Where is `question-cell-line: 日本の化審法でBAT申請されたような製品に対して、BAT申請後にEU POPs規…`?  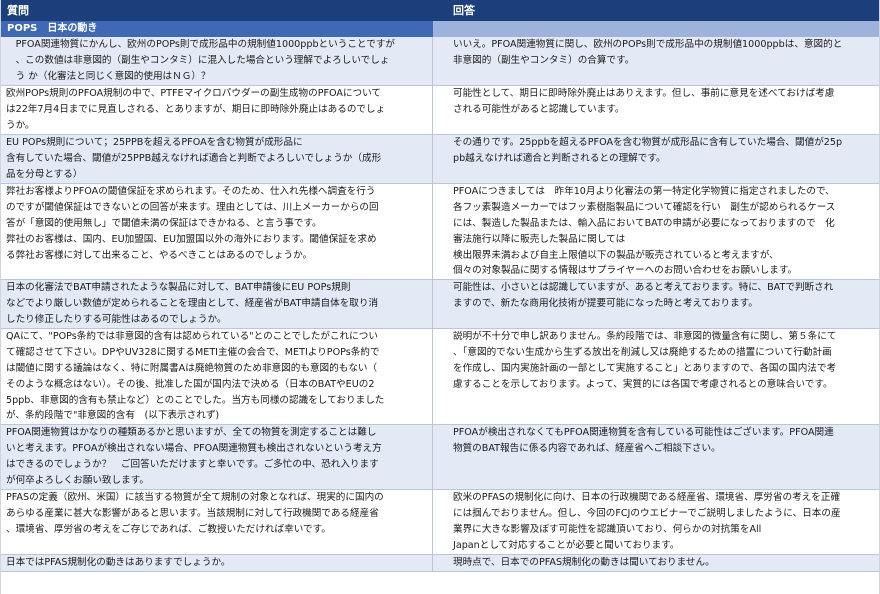 question-cell-line: 日本の化審法でBAT申請されたような製品に対して、BAT申請後にEU POPs規… is located at coordinates (178, 287).